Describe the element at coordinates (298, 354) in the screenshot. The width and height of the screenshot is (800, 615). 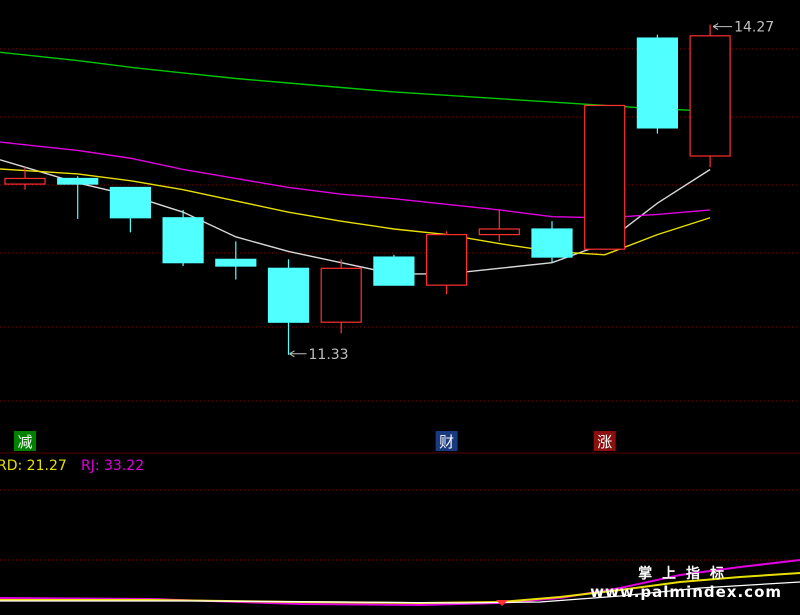
I see `low-arrow` at that location.